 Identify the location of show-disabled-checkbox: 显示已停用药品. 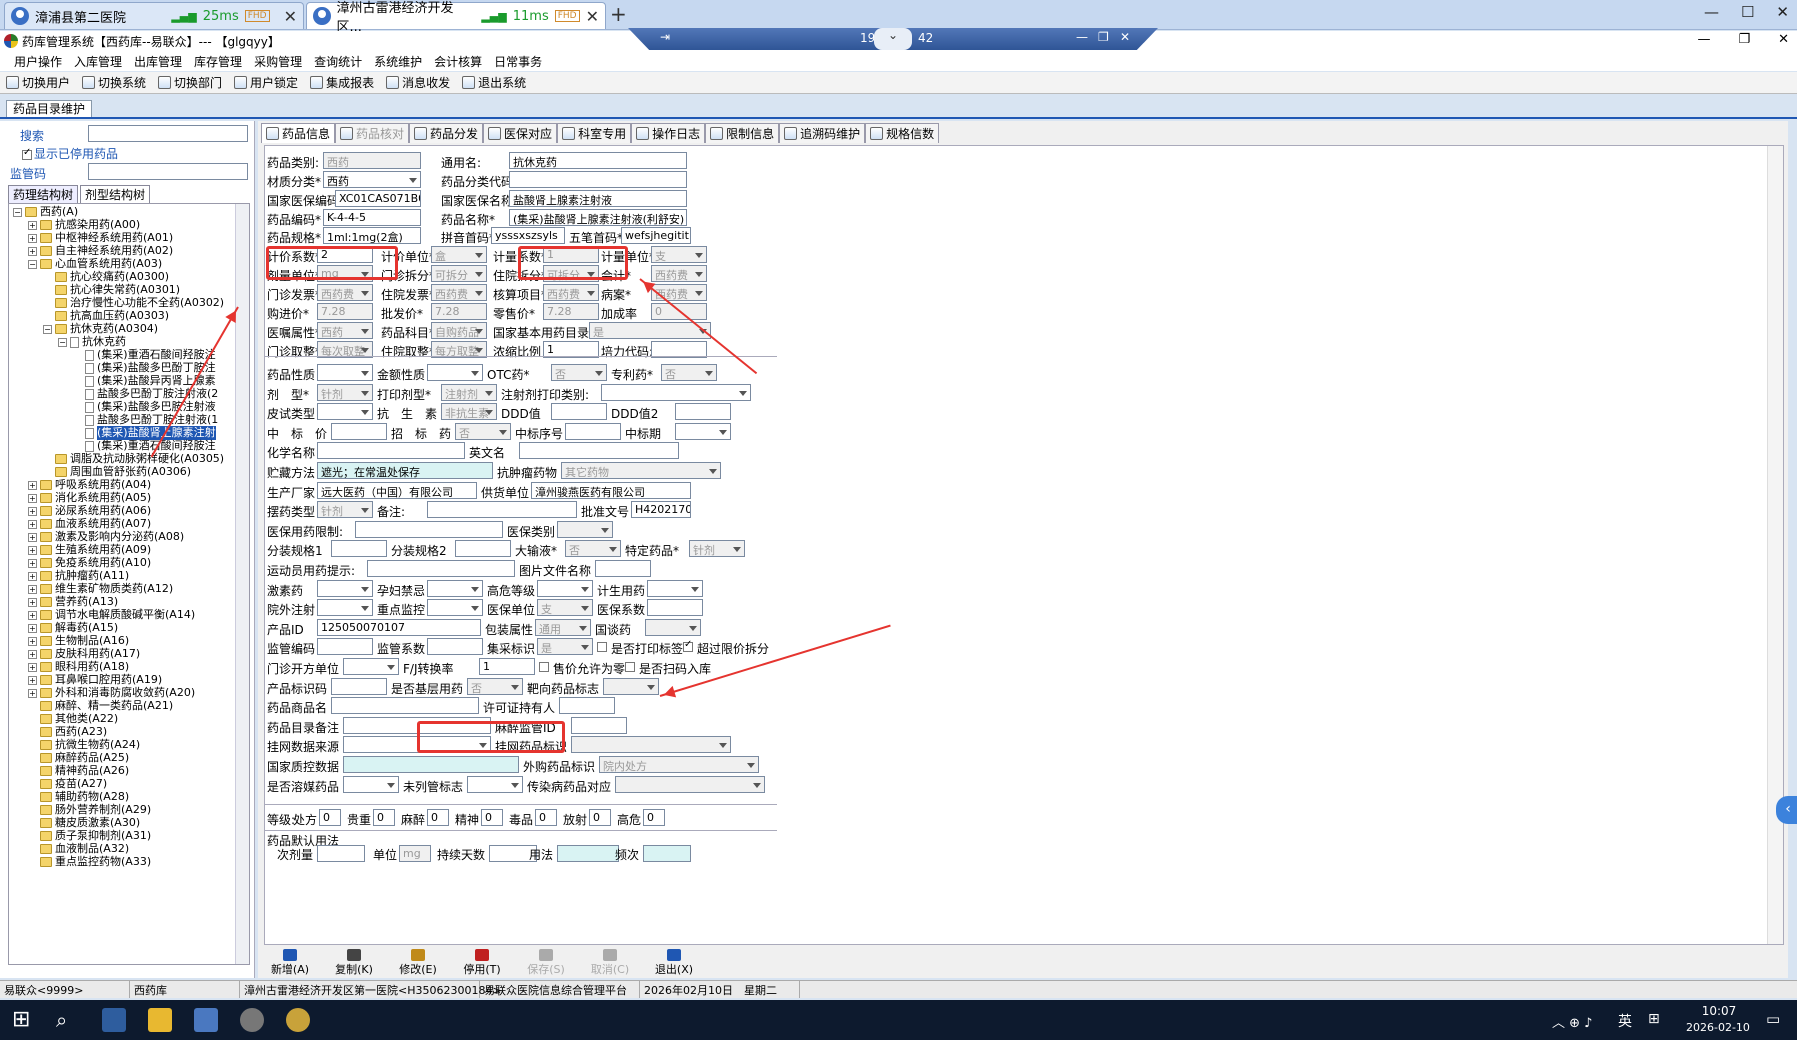
(70, 153).